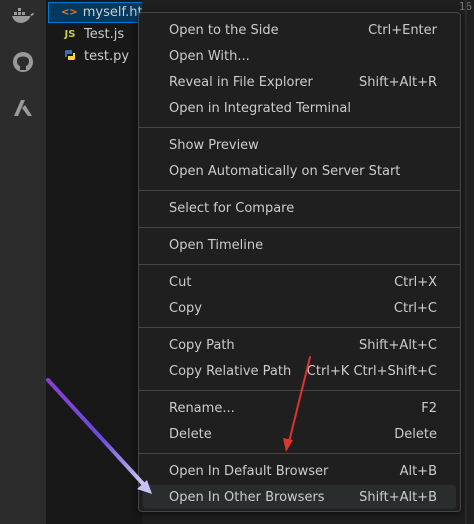 Image resolution: width=474 pixels, height=524 pixels. Describe the element at coordinates (299, 145) in the screenshot. I see `menu-item-show-preview: Show Preview` at that location.